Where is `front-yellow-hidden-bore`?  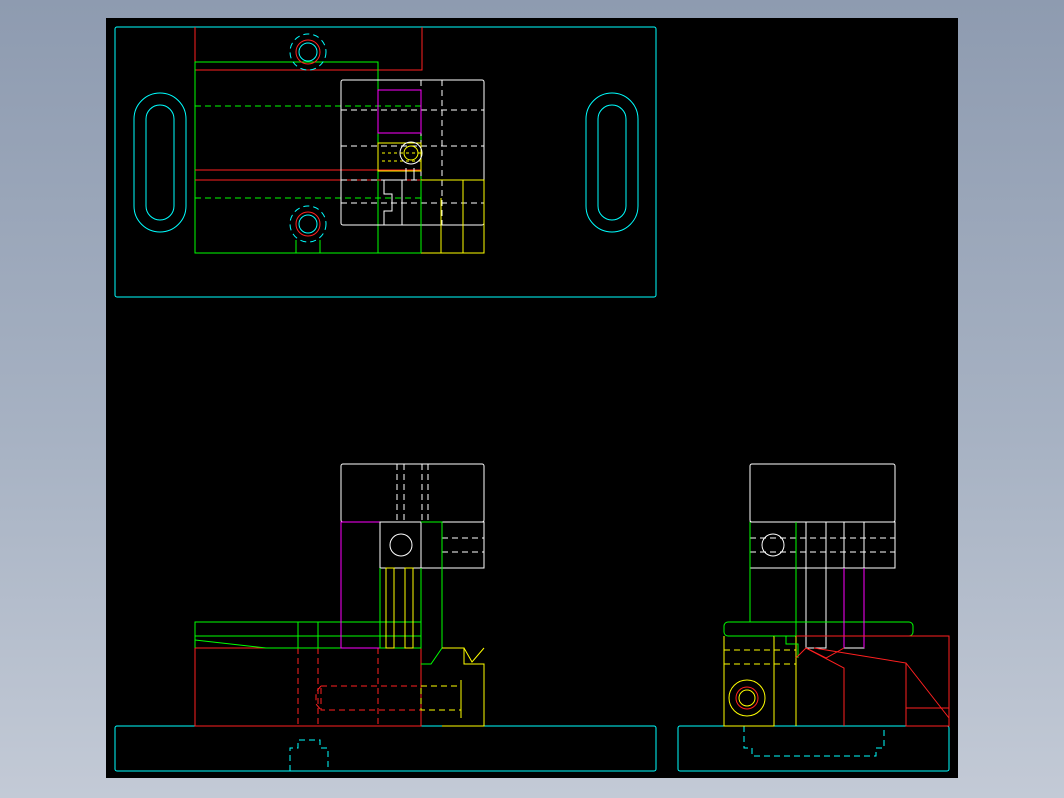 front-yellow-hidden-bore is located at coordinates (441, 698).